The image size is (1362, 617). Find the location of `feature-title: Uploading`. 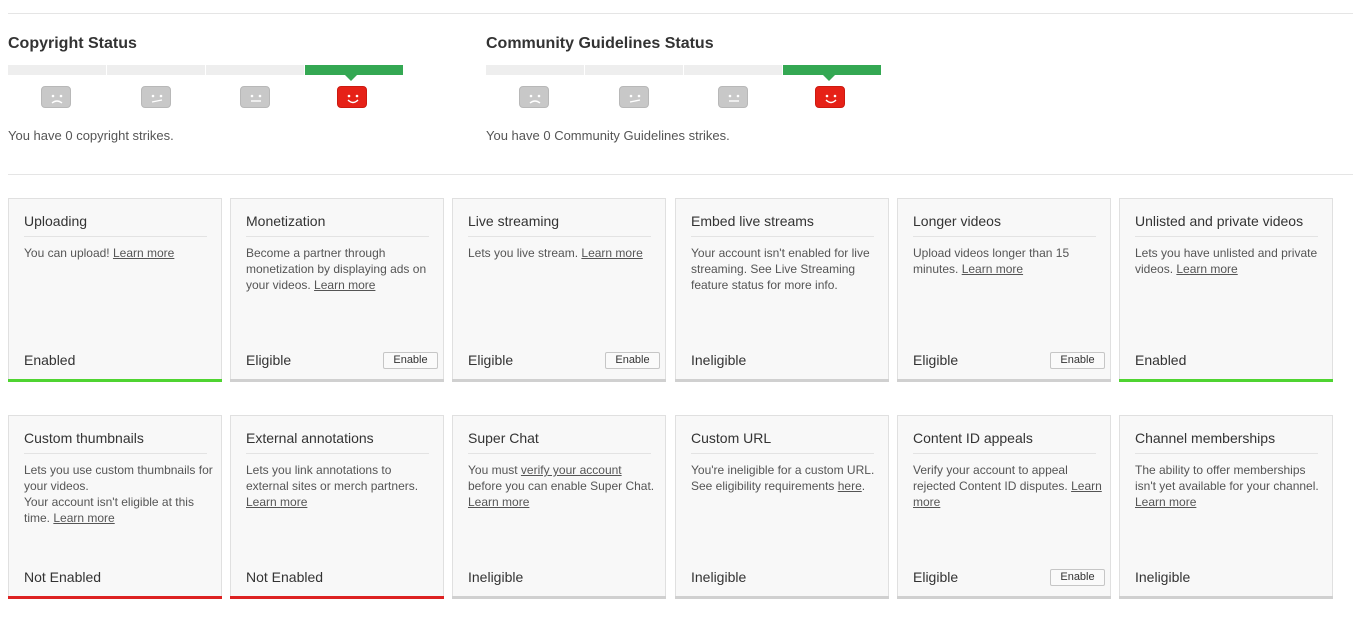

feature-title: Uploading is located at coordinates (115, 225).